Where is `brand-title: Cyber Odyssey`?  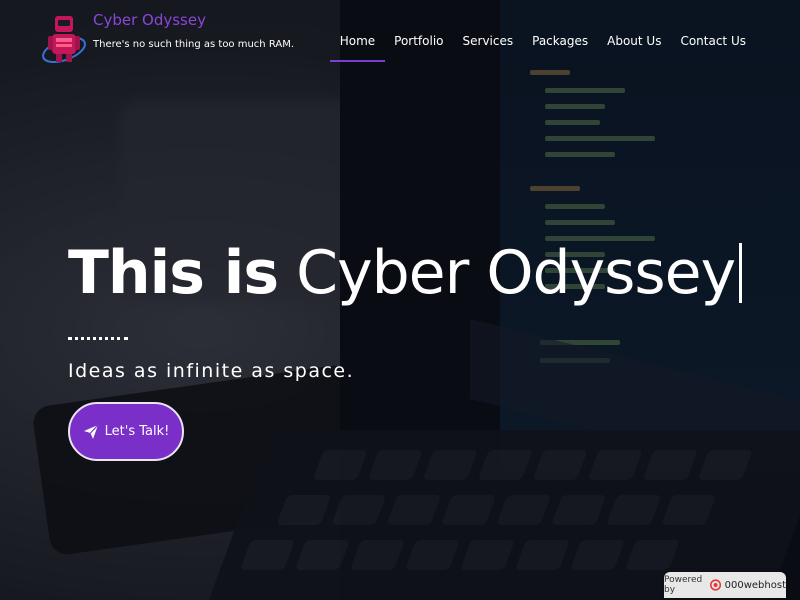
brand-title: Cyber Odyssey is located at coordinates (149, 20).